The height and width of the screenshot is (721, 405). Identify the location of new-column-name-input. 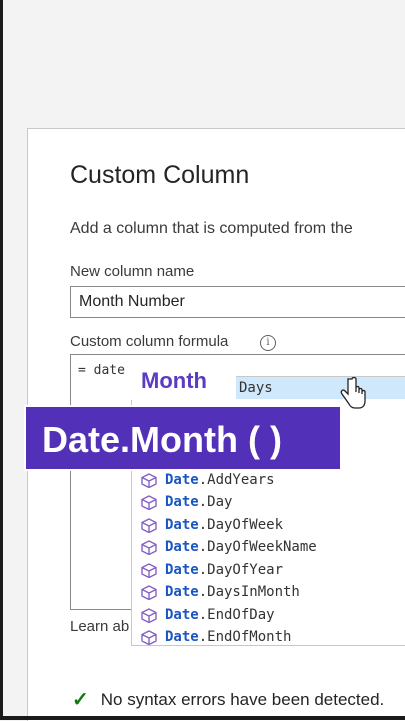
(237, 302).